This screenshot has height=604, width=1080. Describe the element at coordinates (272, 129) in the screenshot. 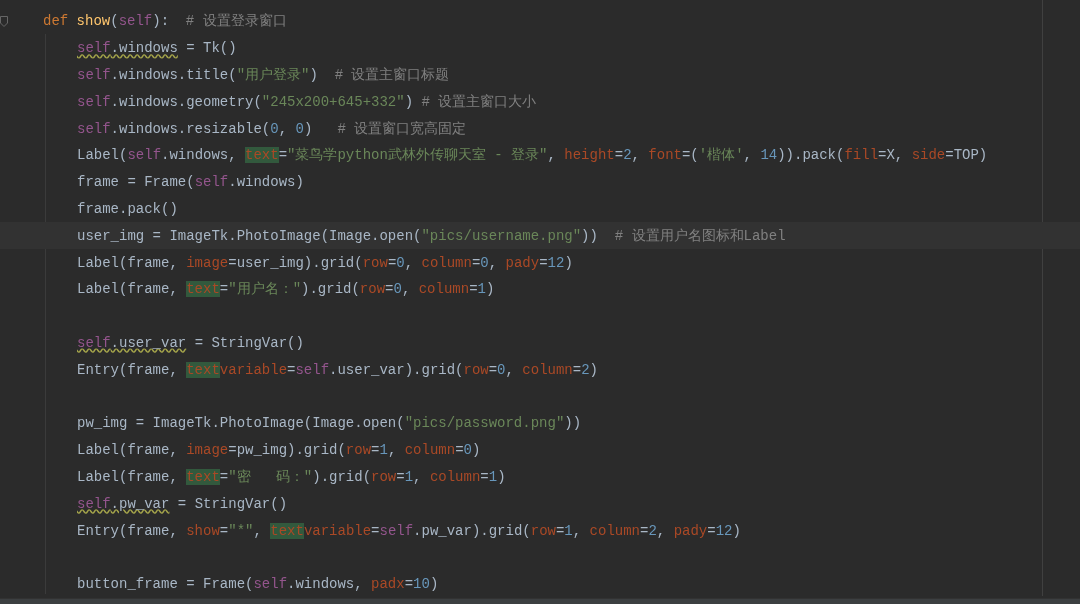

I see `code-line: self.windows.resizable(0, 0) # 设置窗口宽高固定` at that location.